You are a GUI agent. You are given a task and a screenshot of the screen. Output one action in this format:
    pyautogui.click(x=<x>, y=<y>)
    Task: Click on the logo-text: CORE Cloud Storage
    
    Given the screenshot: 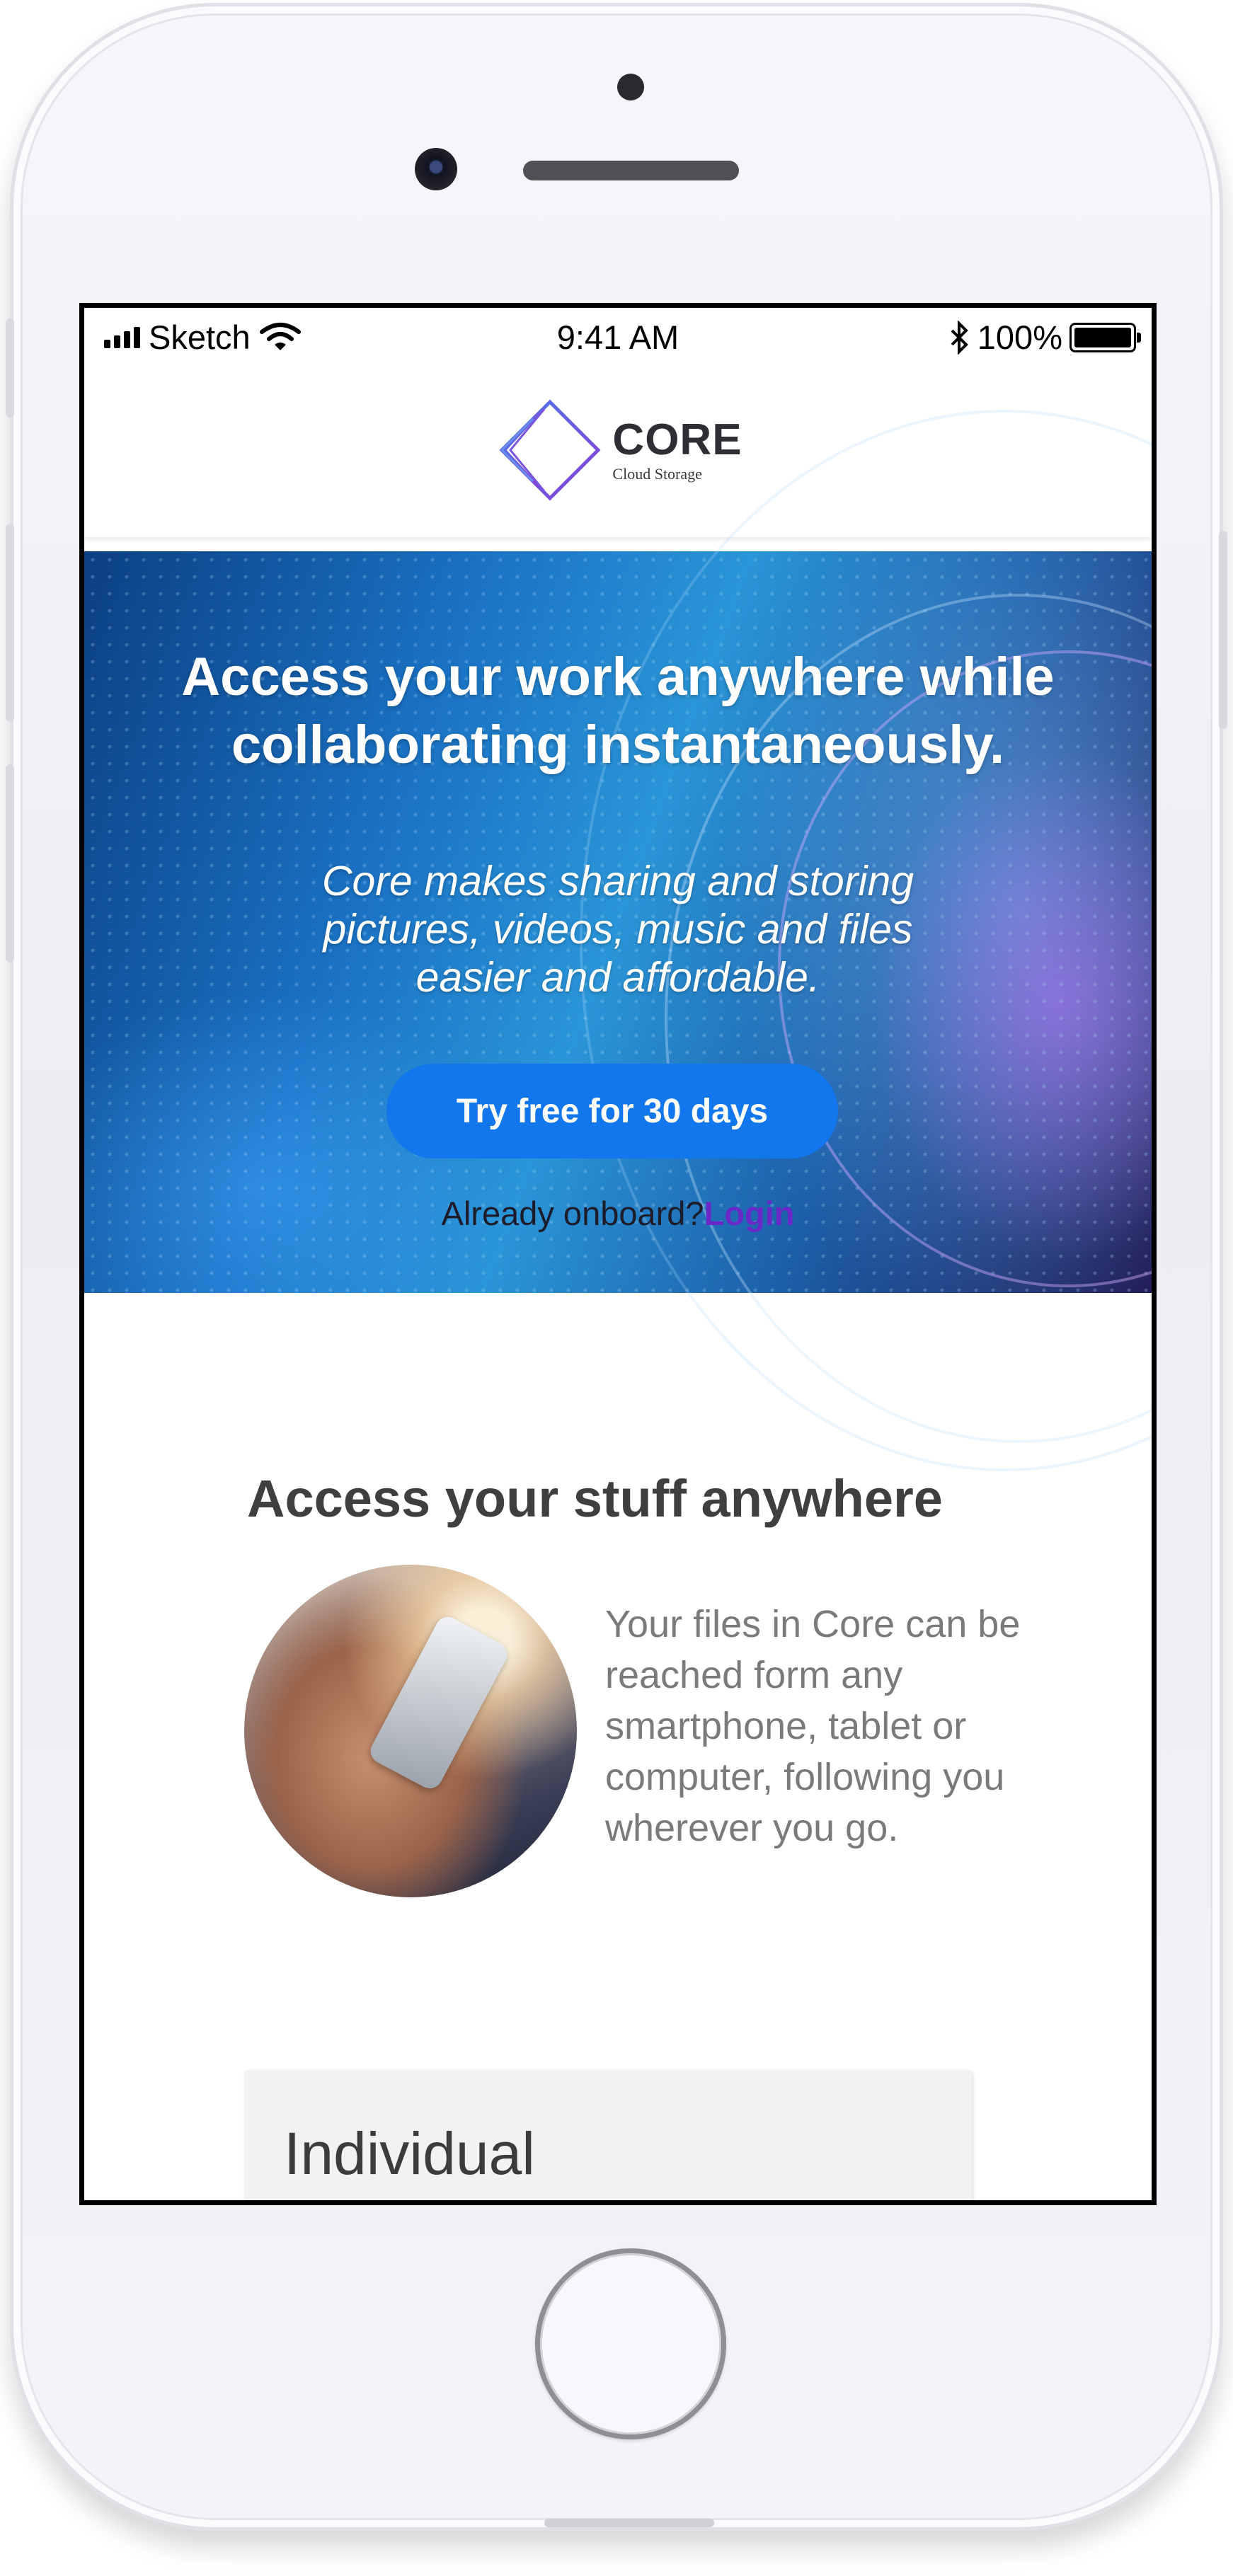 What is the action you would take?
    pyautogui.click(x=677, y=450)
    